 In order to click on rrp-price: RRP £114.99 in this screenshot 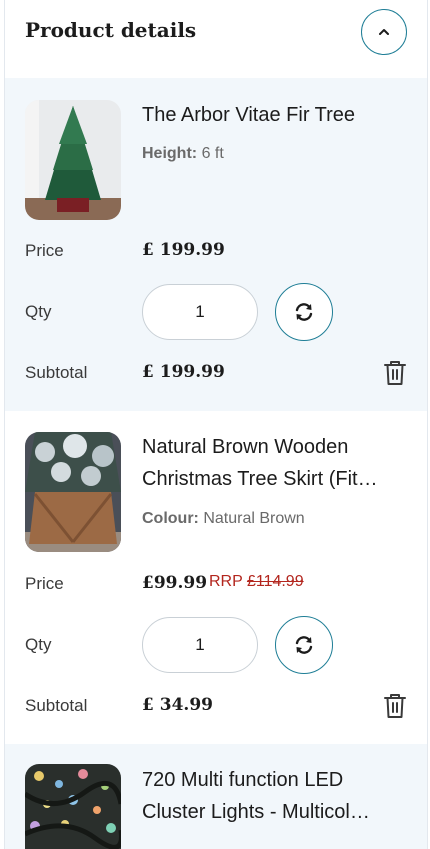, I will do `click(256, 582)`.